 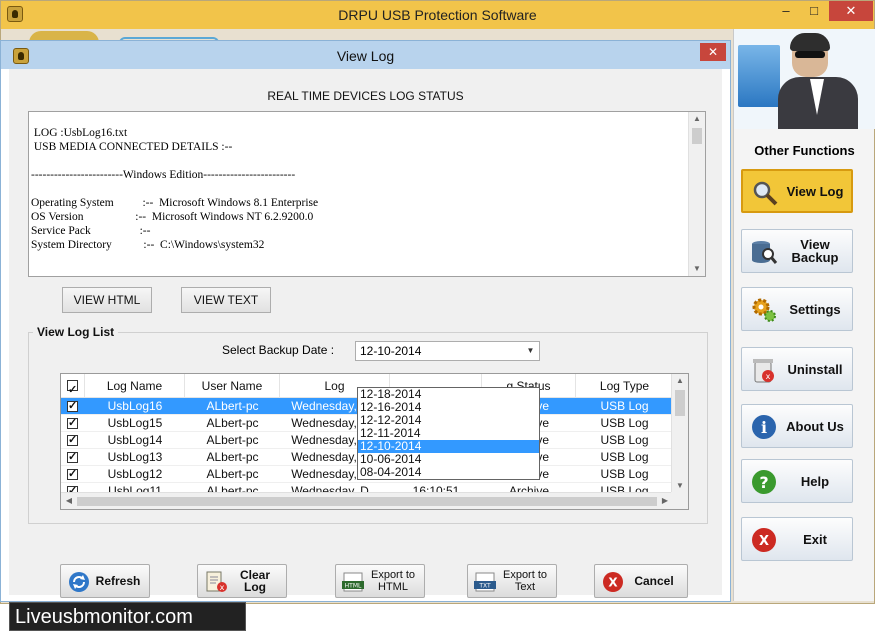 I want to click on header-log-type: Log Type, so click(x=624, y=386).